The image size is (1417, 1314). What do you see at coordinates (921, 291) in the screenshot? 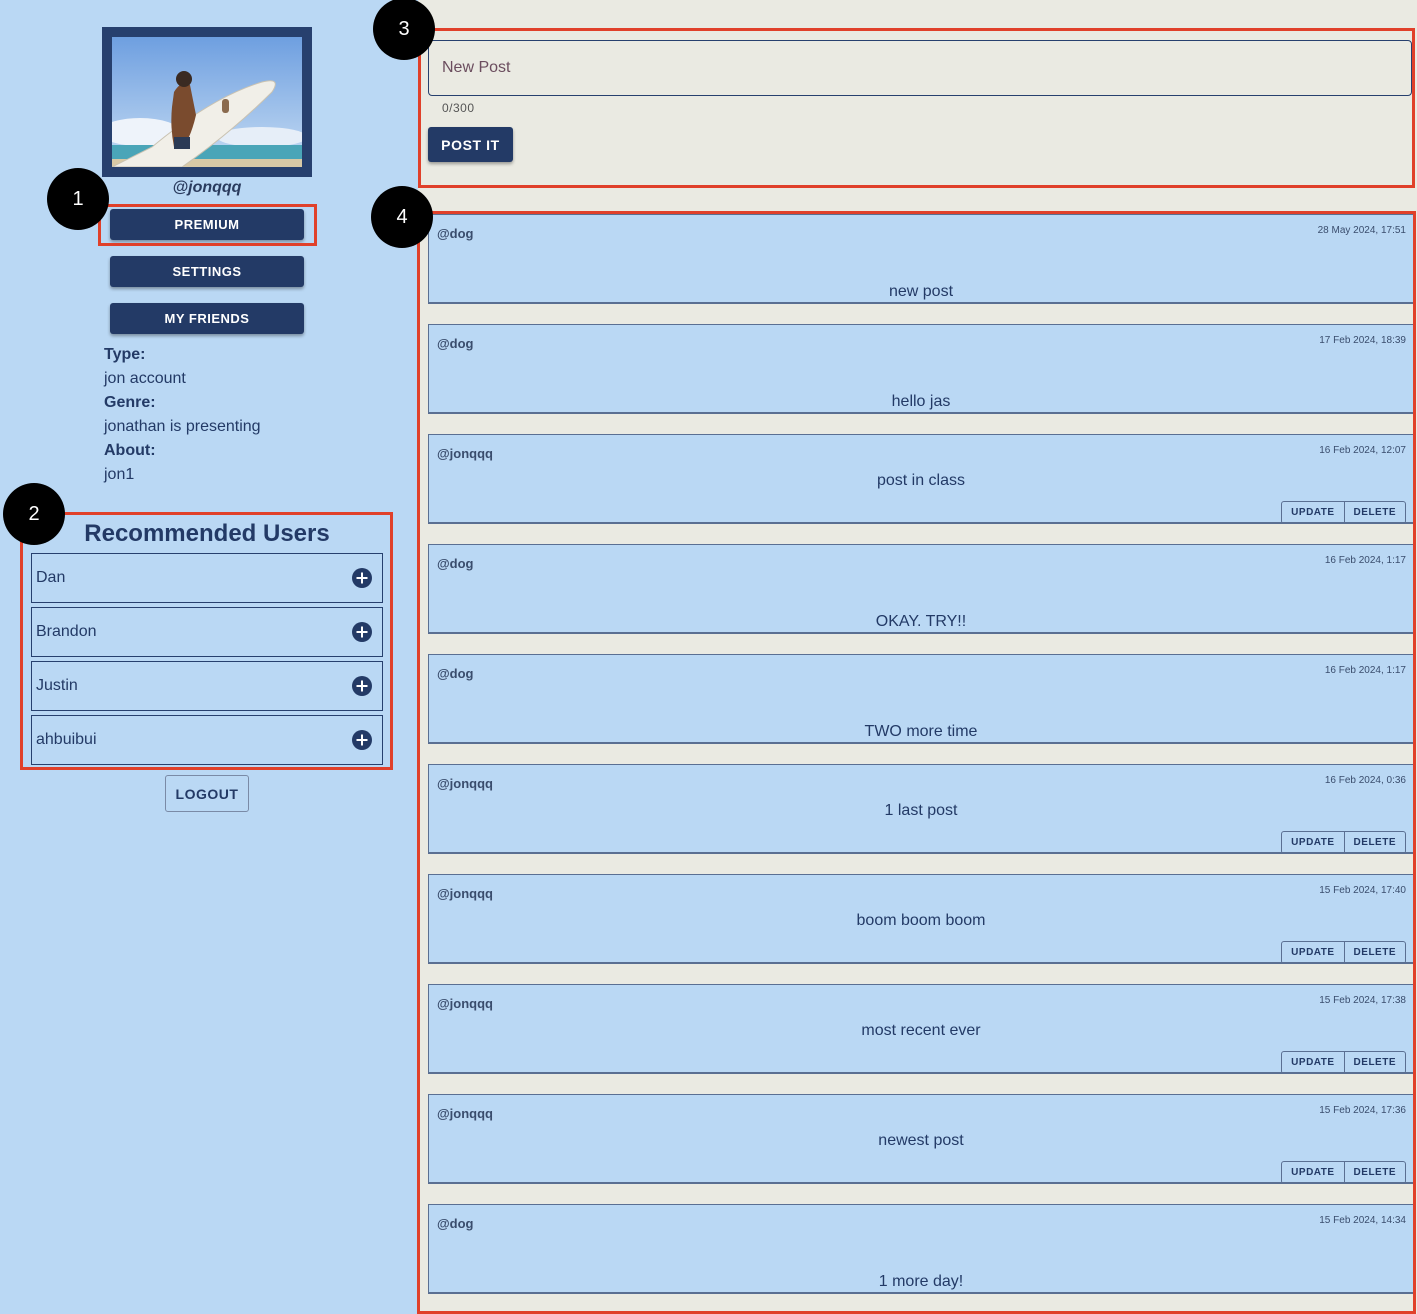
I see `post-text: new post` at bounding box center [921, 291].